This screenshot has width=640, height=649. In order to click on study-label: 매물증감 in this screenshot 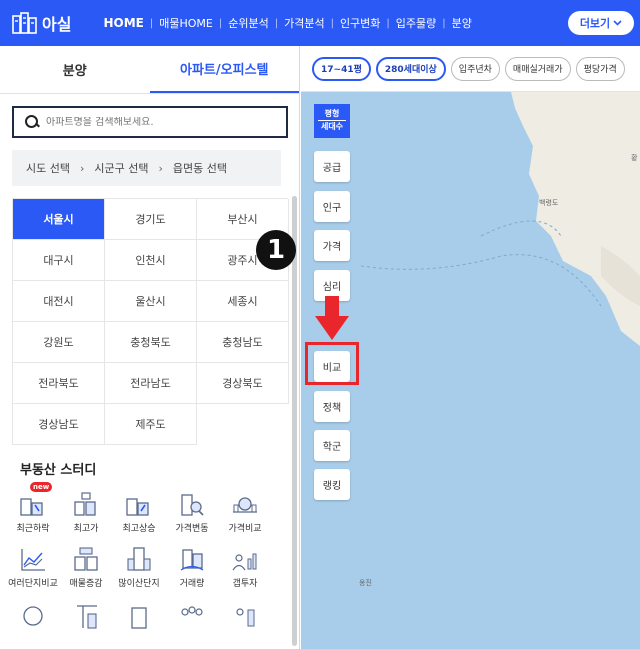, I will do `click(86, 584)`.